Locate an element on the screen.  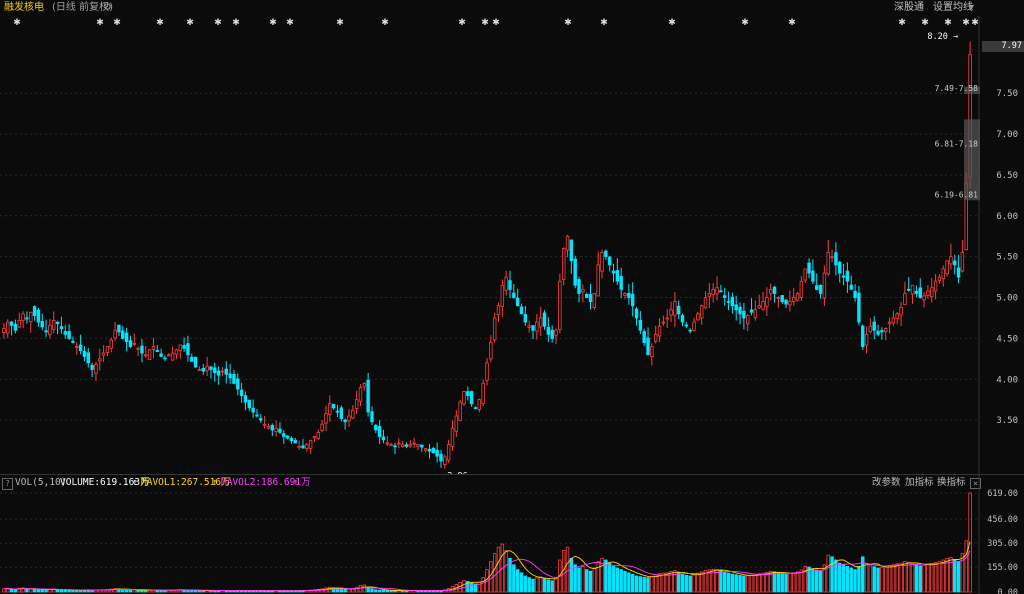
chevron-down-icon: ▾ is located at coordinates (971, 8).